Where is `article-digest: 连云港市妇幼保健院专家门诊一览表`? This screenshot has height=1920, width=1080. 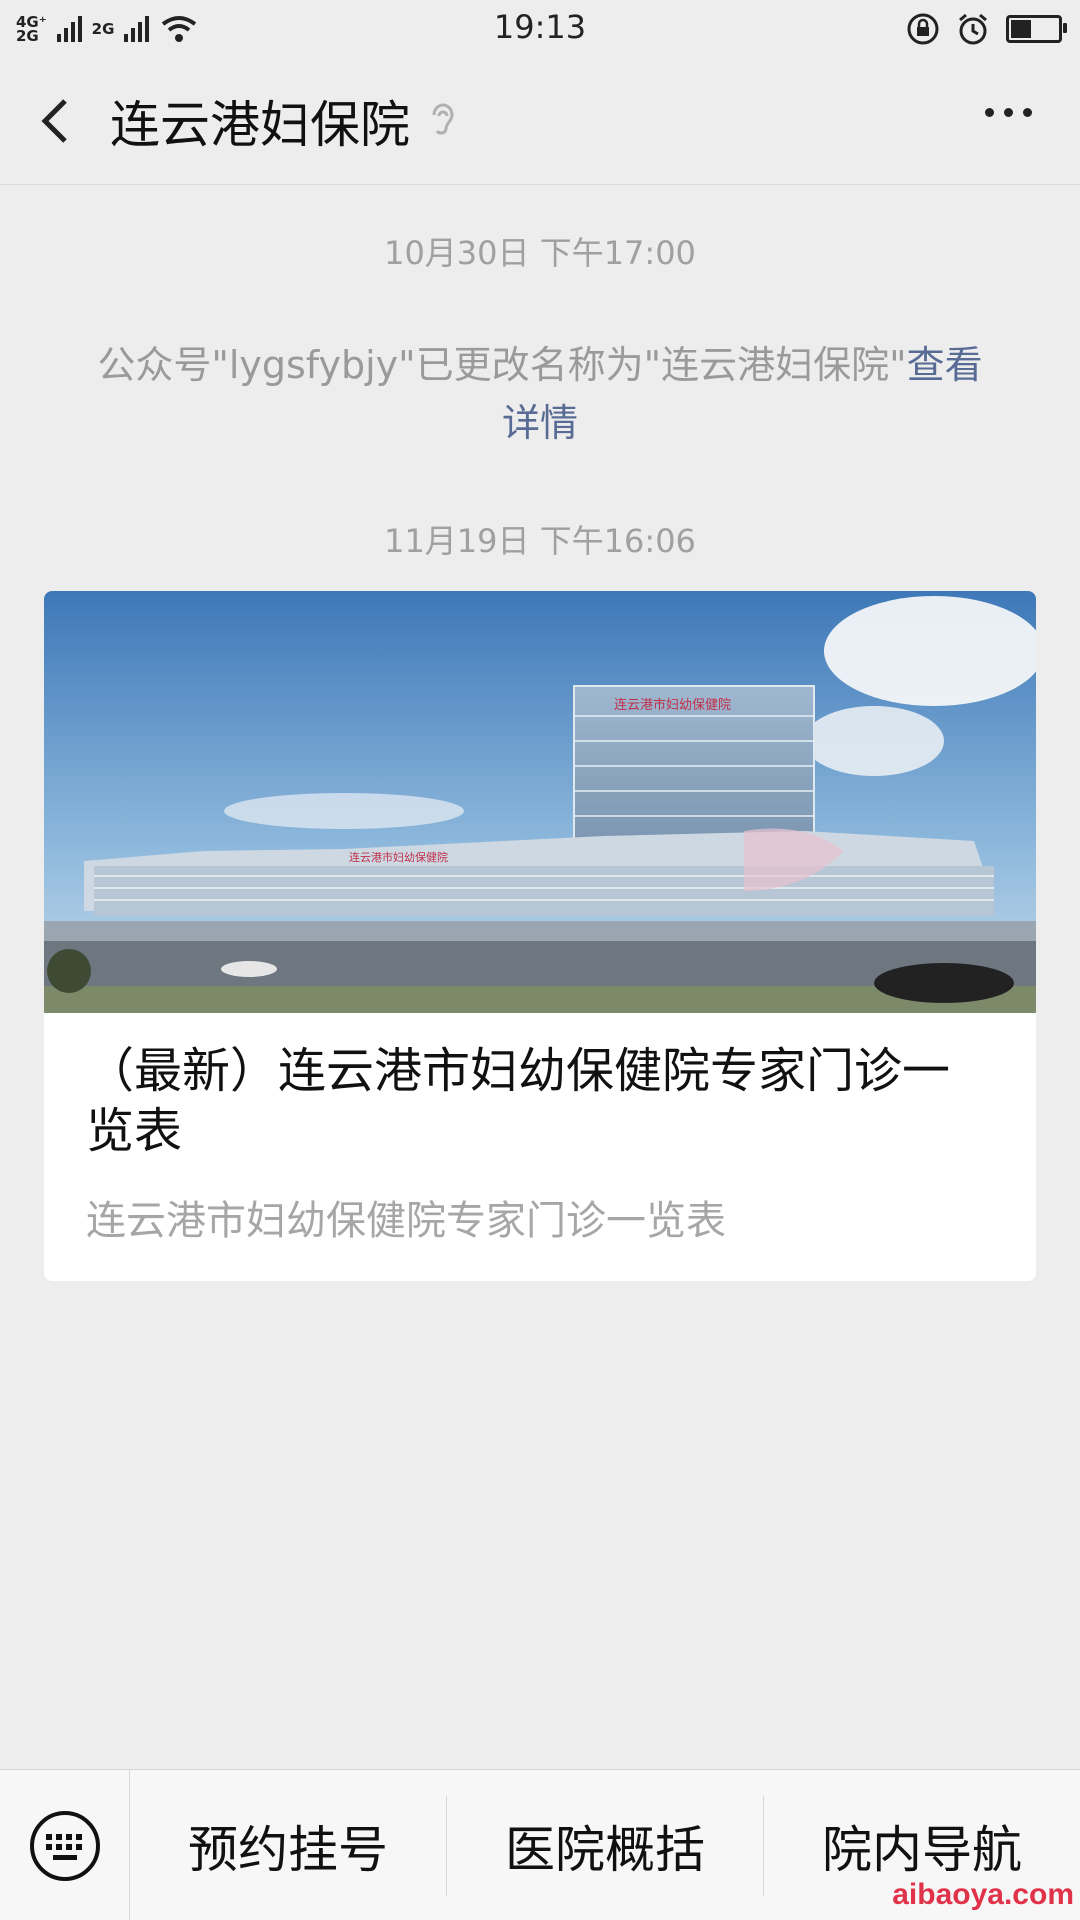
article-digest: 连云港市妇幼保健院专家门诊一览表 is located at coordinates (406, 1221).